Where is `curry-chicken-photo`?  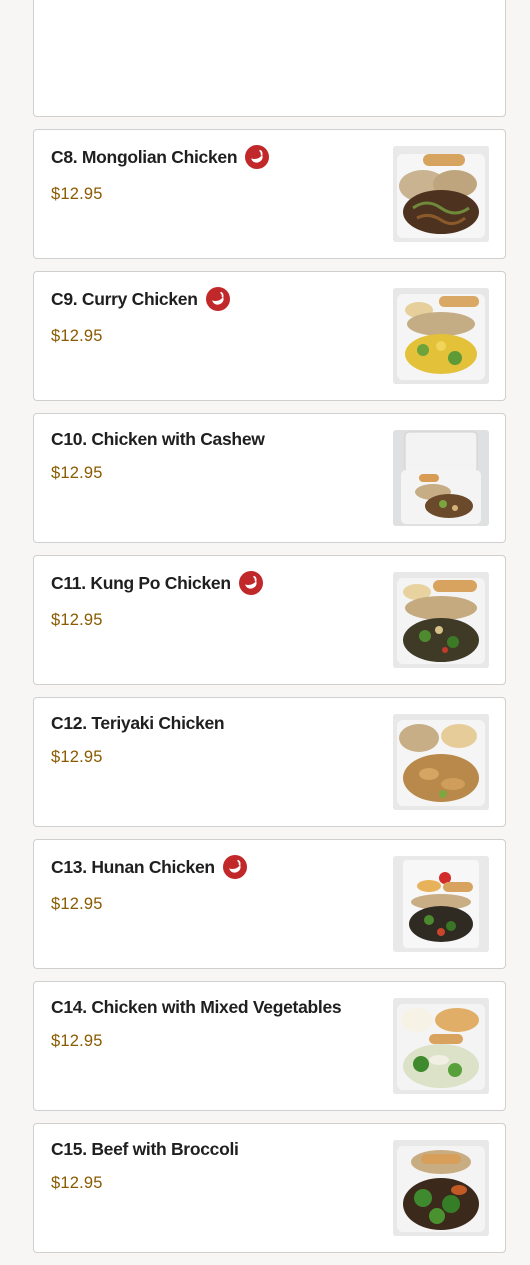 curry-chicken-photo is located at coordinates (441, 336).